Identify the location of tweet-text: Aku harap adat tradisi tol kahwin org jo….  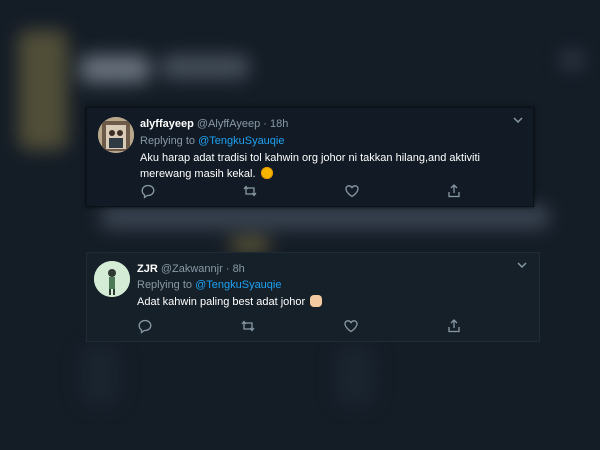
(325, 166).